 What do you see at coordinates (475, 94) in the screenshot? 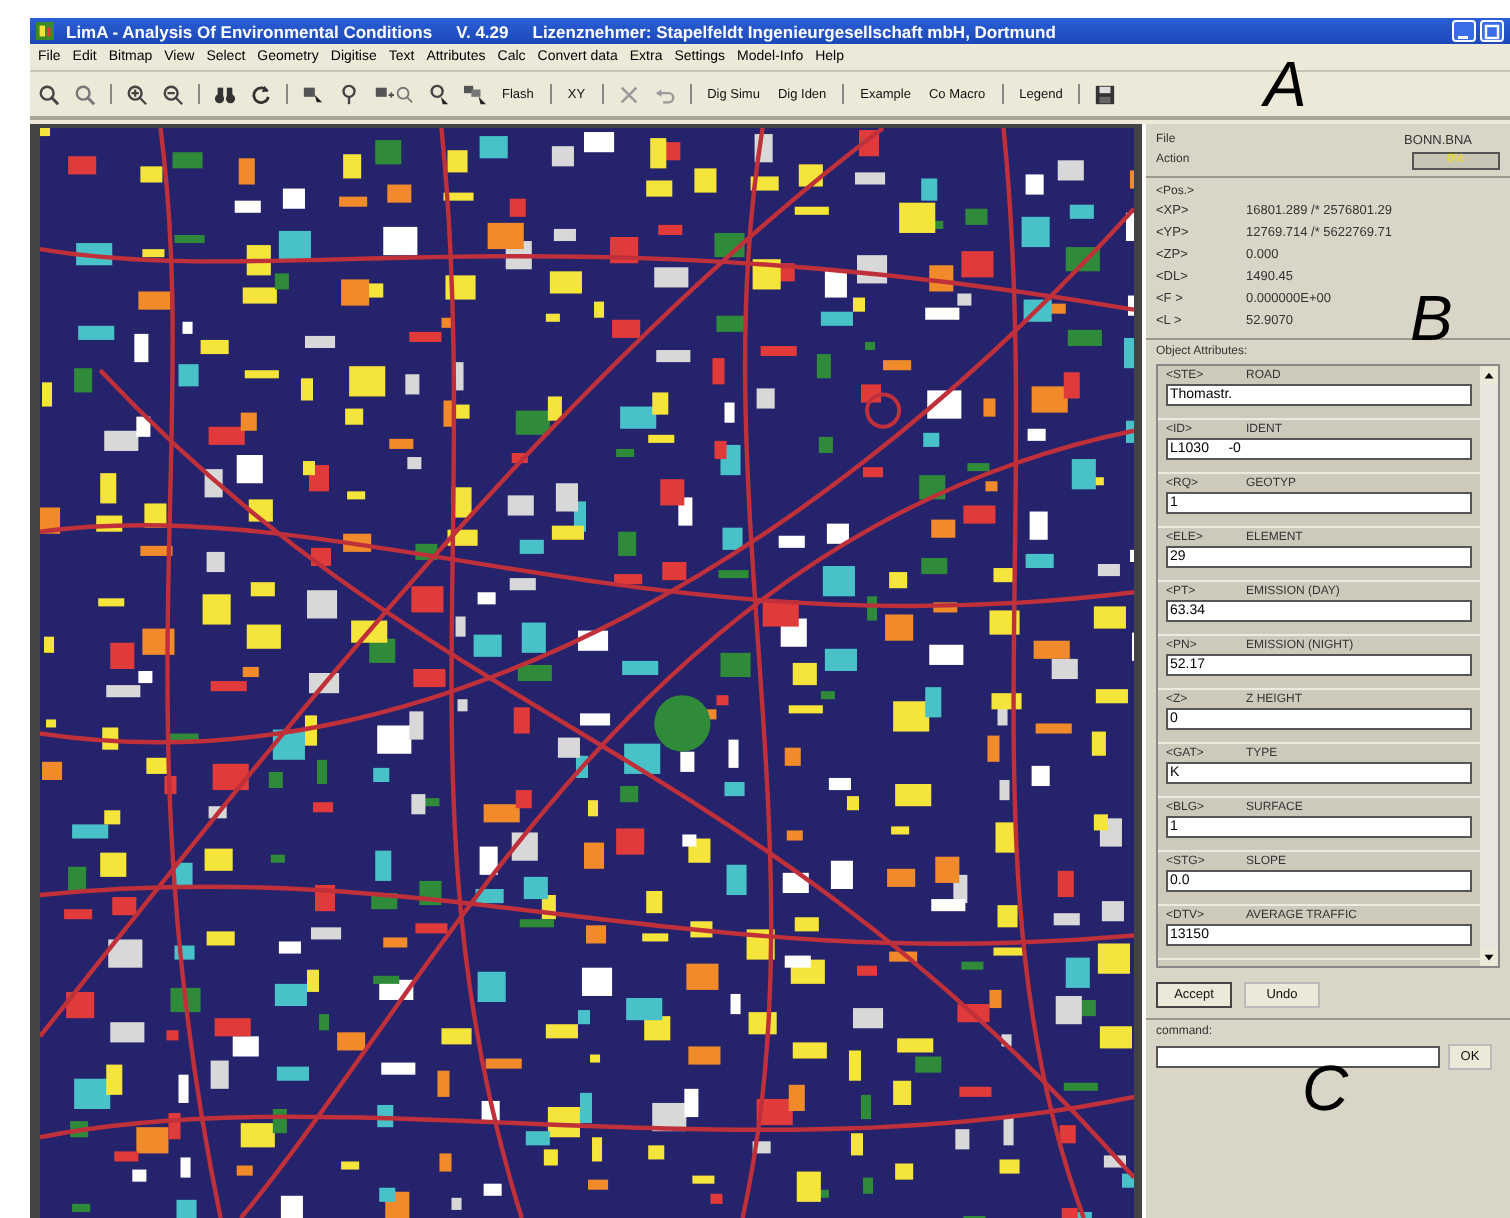
I see `multi-select-icon` at bounding box center [475, 94].